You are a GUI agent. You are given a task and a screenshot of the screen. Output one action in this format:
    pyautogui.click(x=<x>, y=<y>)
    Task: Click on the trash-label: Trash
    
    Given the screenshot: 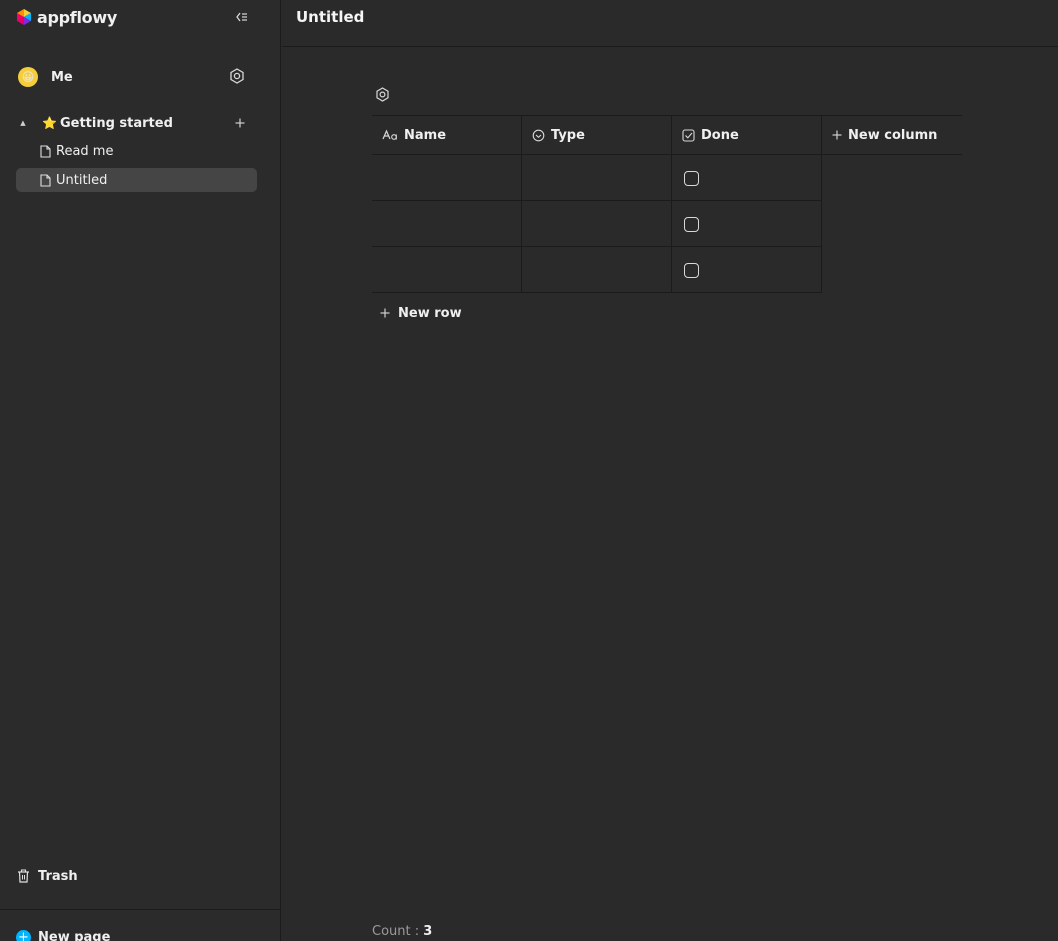 What is the action you would take?
    pyautogui.click(x=58, y=876)
    